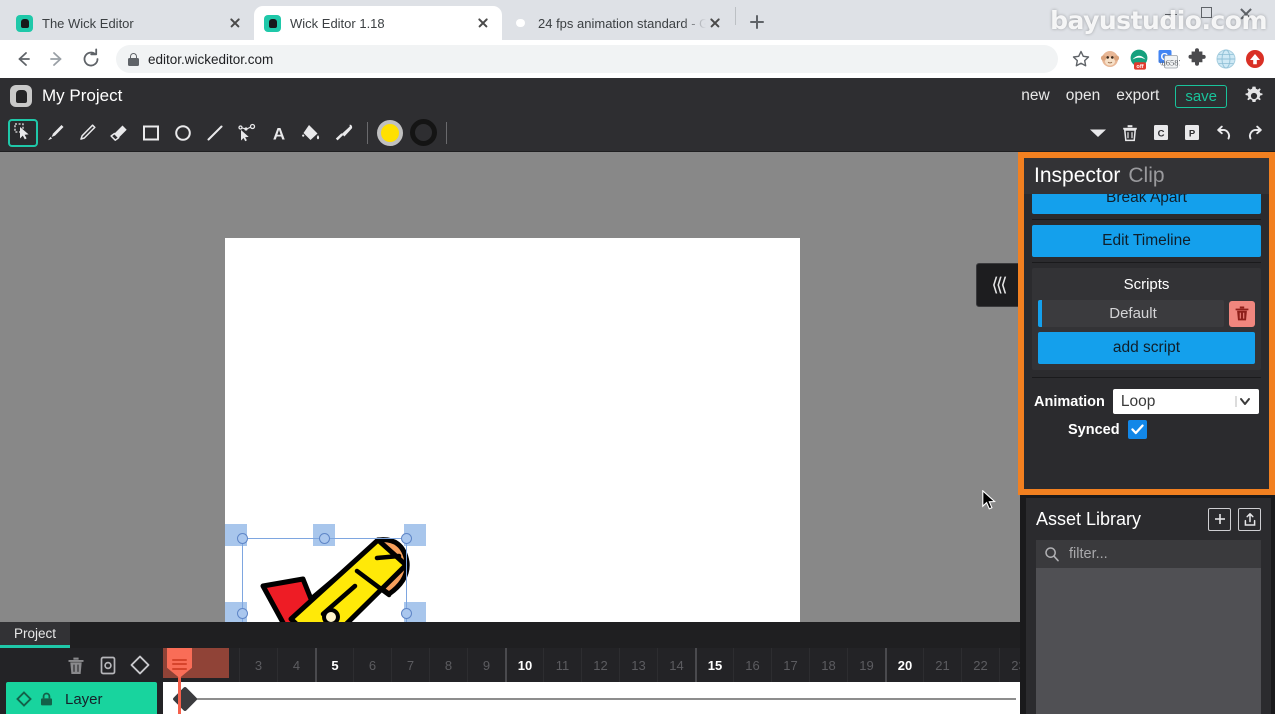 The image size is (1275, 714). I want to click on script-item-default: Default, so click(1131, 313).